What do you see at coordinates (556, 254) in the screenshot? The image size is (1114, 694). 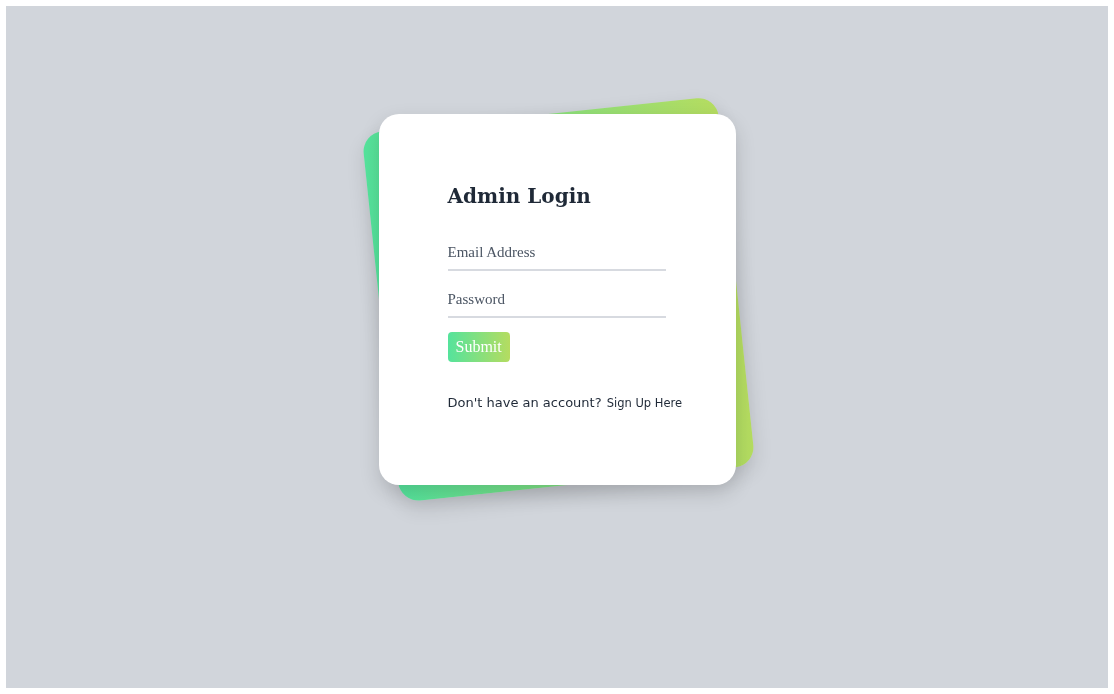 I see `input-field: Email Address` at bounding box center [556, 254].